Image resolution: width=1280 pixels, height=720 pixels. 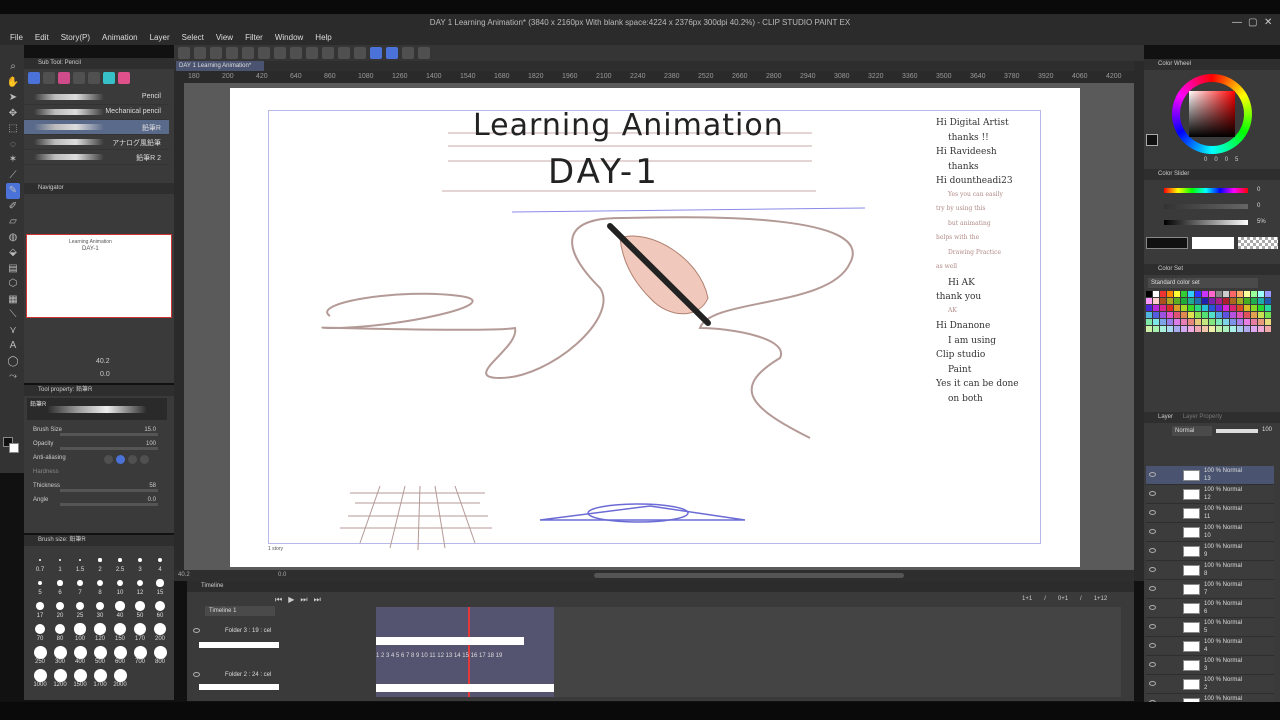 I want to click on menu-help: Help, so click(x=323, y=38).